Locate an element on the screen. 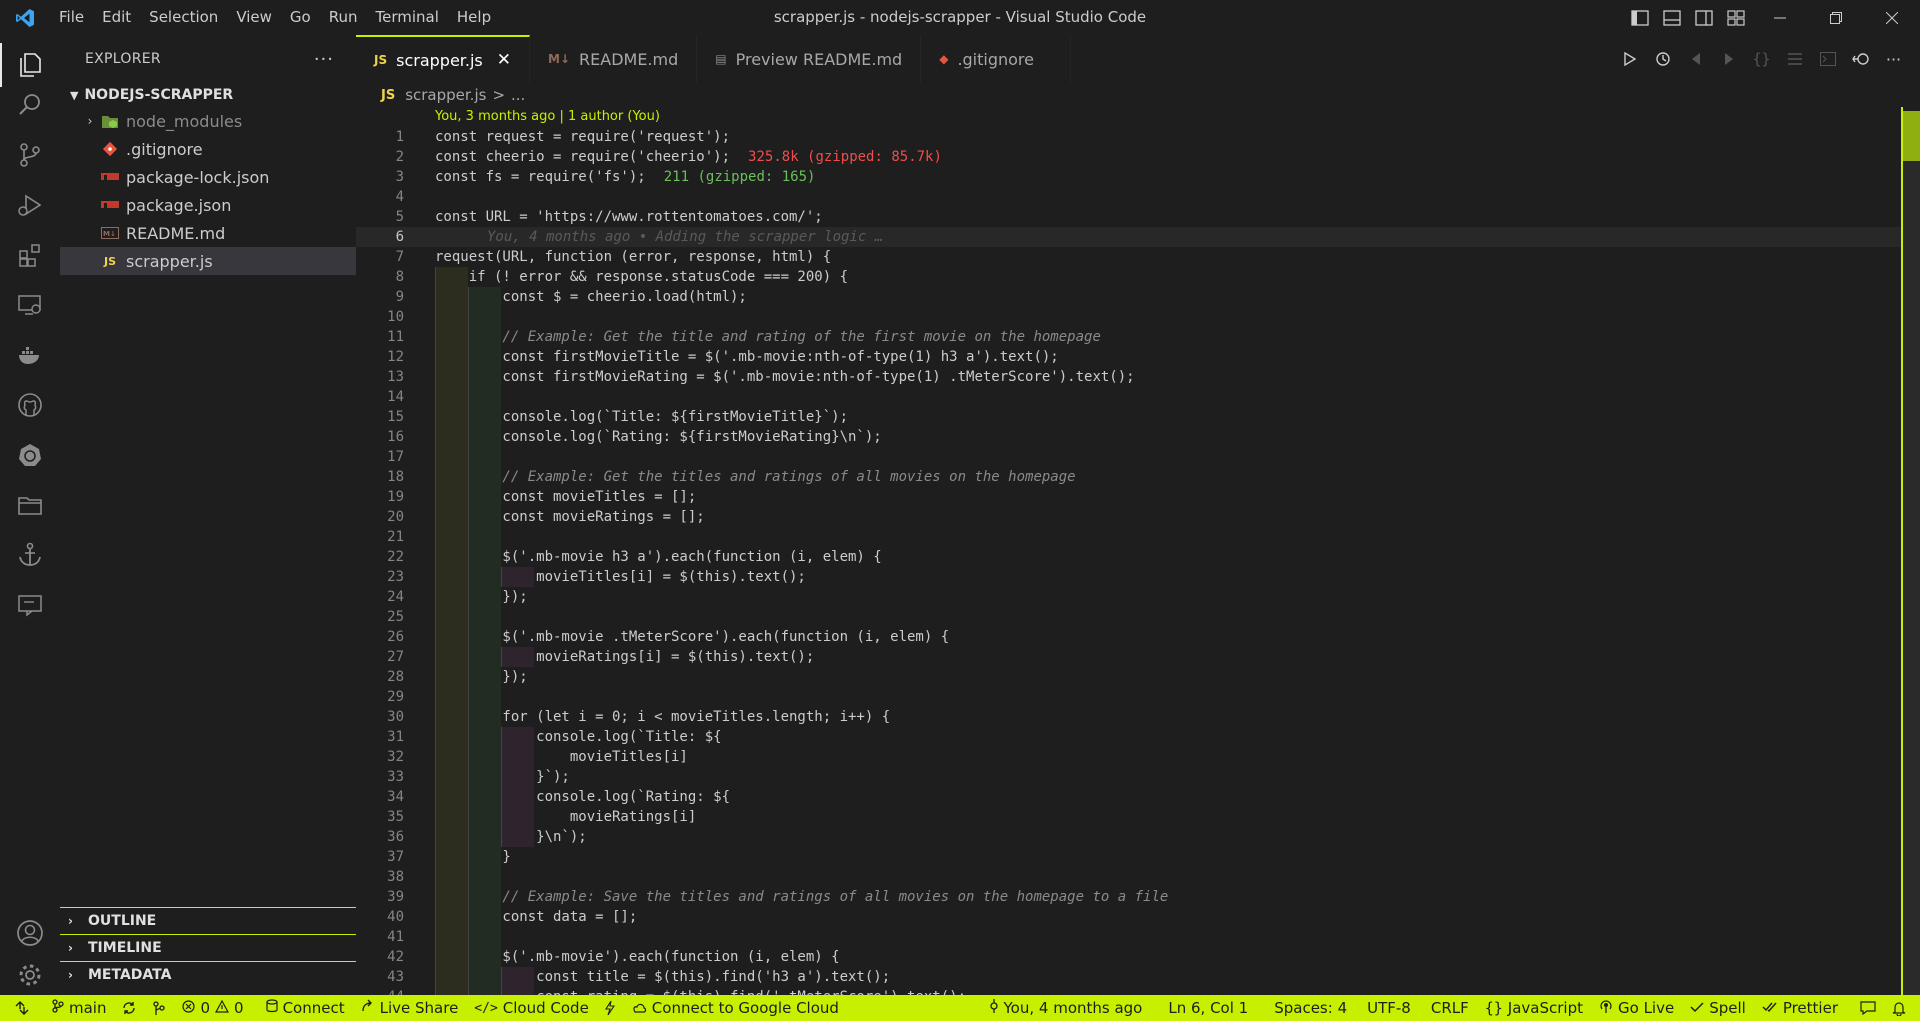  tab-readme: M↓ README.md is located at coordinates (614, 59).